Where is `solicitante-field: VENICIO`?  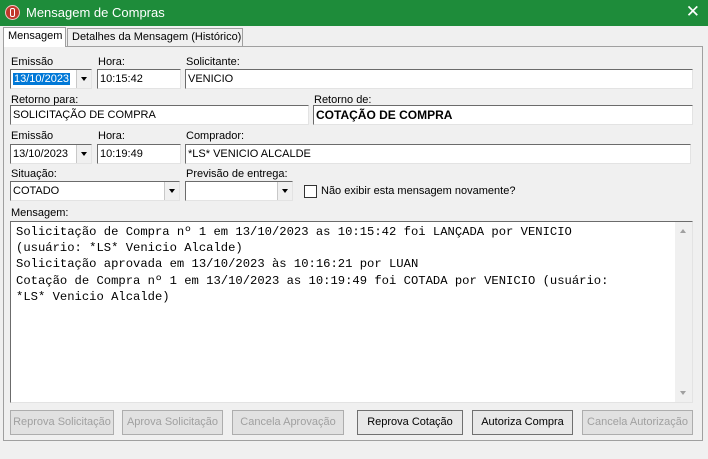 solicitante-field: VENICIO is located at coordinates (439, 79).